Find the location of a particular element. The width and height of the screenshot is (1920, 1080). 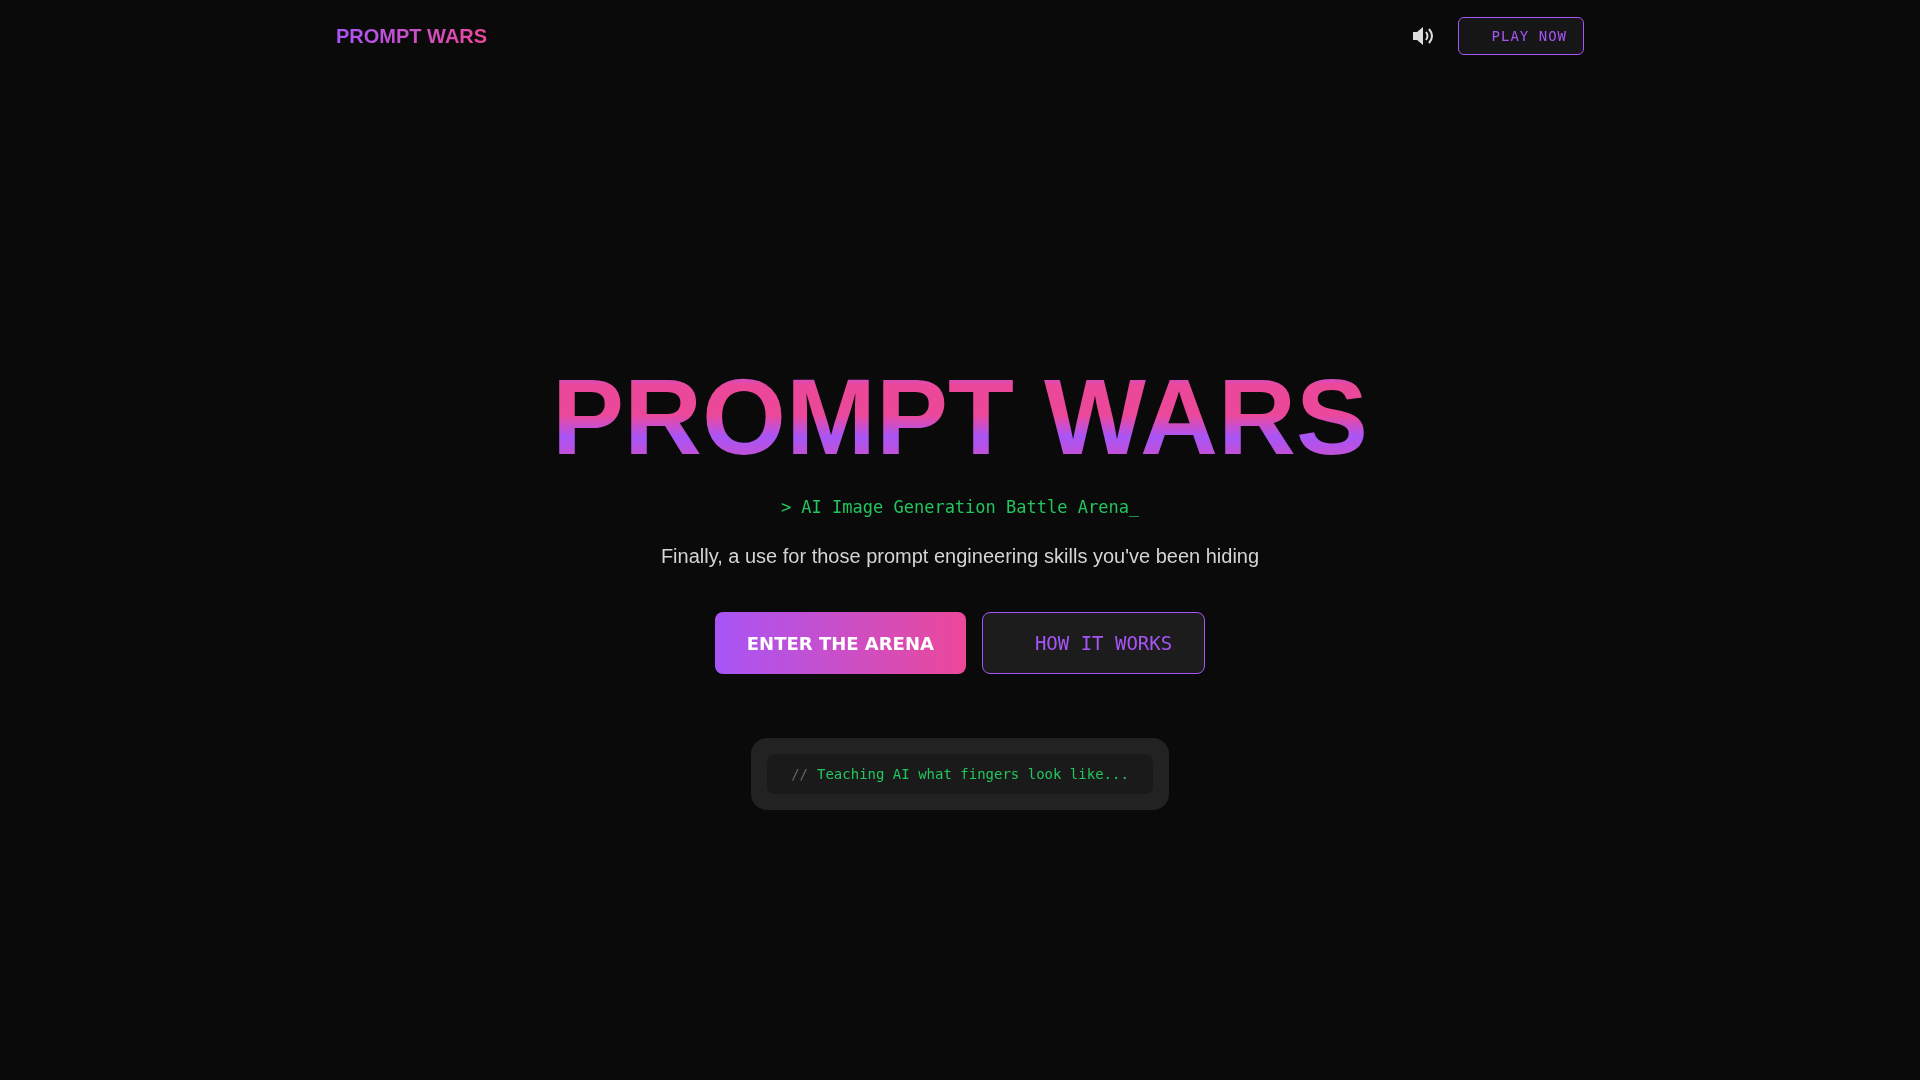

play-now-button: PLAY NOW is located at coordinates (1520, 36).